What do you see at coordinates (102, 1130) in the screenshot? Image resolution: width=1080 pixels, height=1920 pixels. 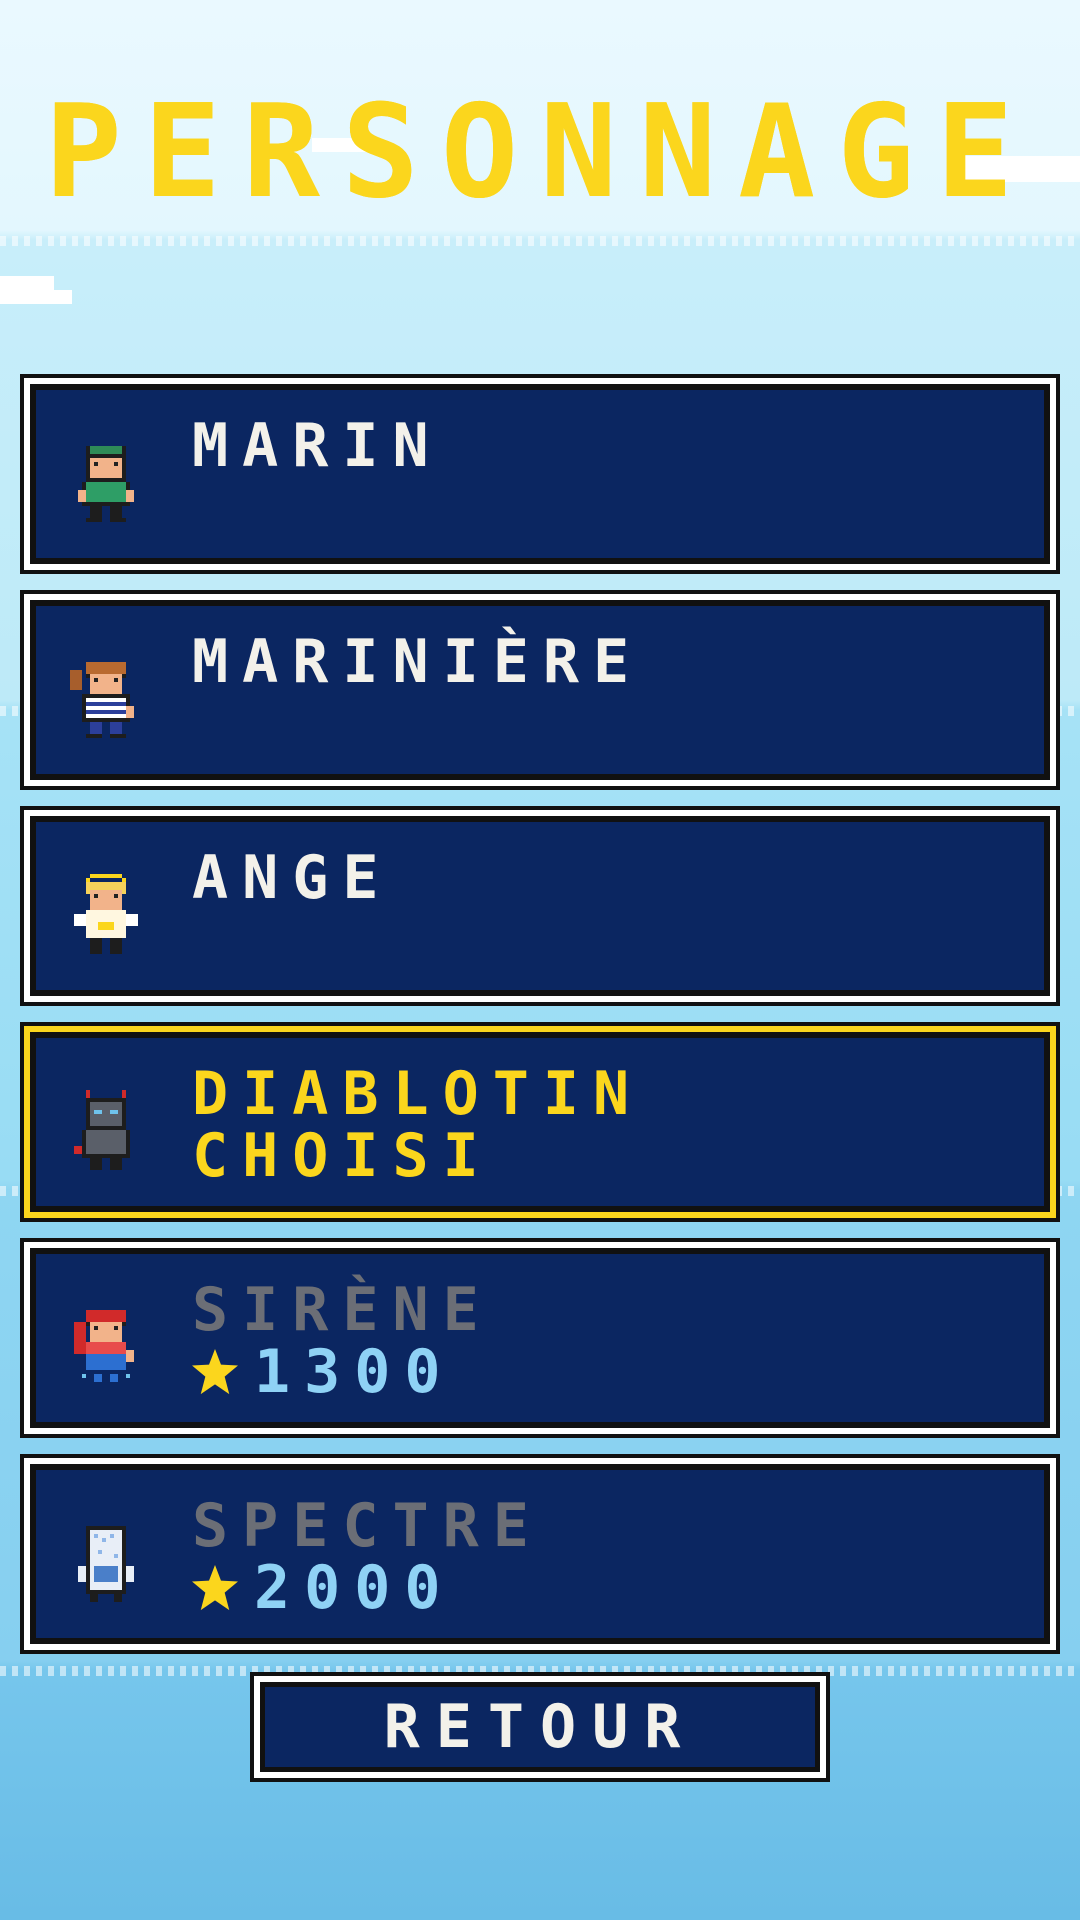 I see `imp-sprite-icon` at bounding box center [102, 1130].